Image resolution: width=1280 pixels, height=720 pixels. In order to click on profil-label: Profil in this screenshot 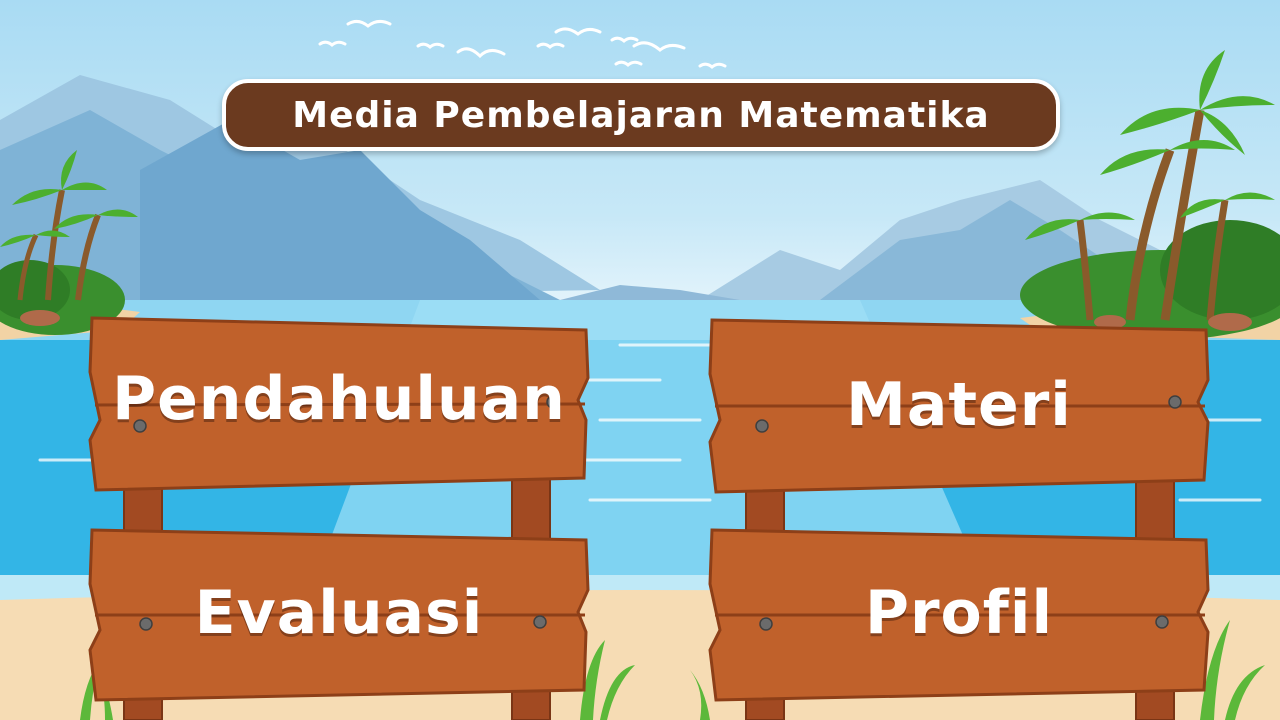, I will do `click(959, 613)`.